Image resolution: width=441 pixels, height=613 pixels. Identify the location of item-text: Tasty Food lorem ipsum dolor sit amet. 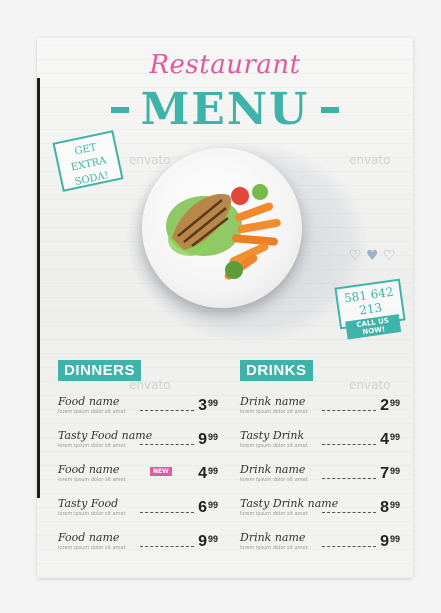
(97, 508).